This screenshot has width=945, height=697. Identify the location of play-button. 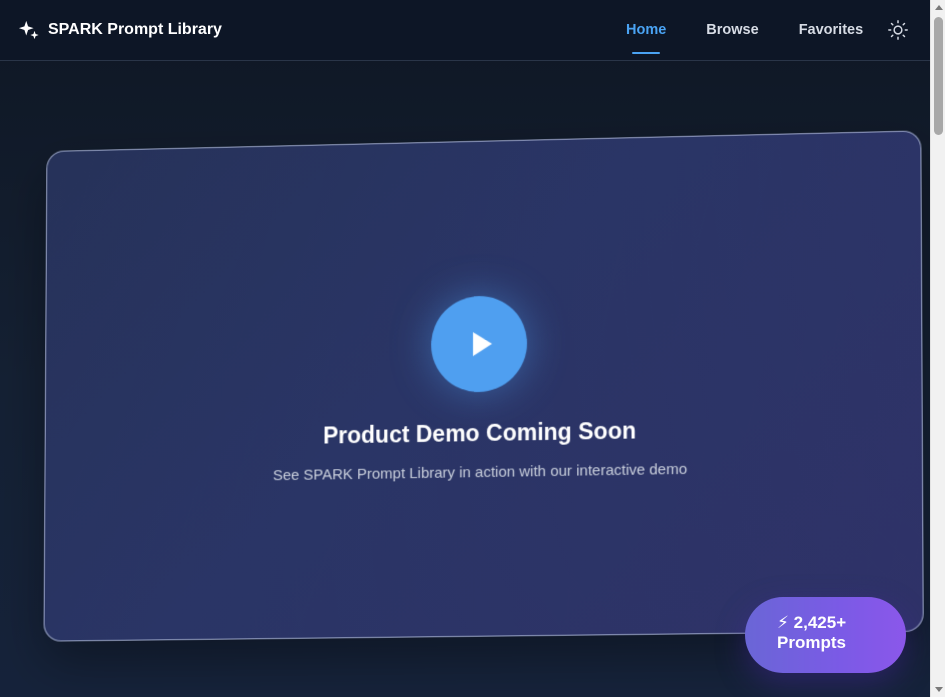
(479, 344).